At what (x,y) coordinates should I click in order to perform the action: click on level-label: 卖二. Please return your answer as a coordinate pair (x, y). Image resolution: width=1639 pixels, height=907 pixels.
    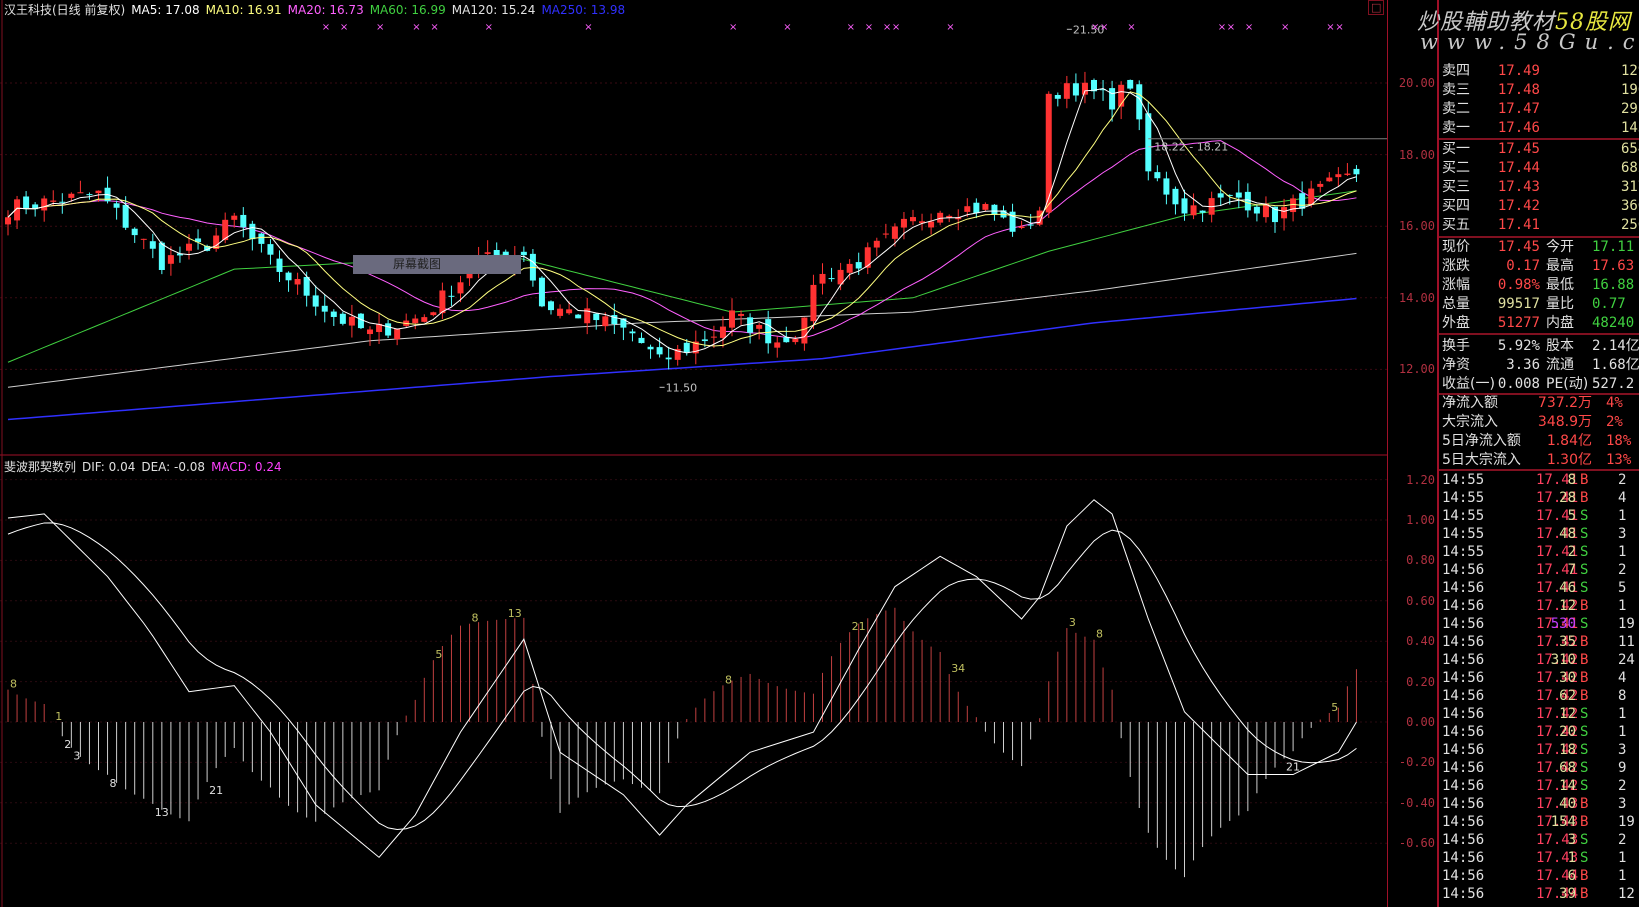
    Looking at the image, I should click on (1456, 109).